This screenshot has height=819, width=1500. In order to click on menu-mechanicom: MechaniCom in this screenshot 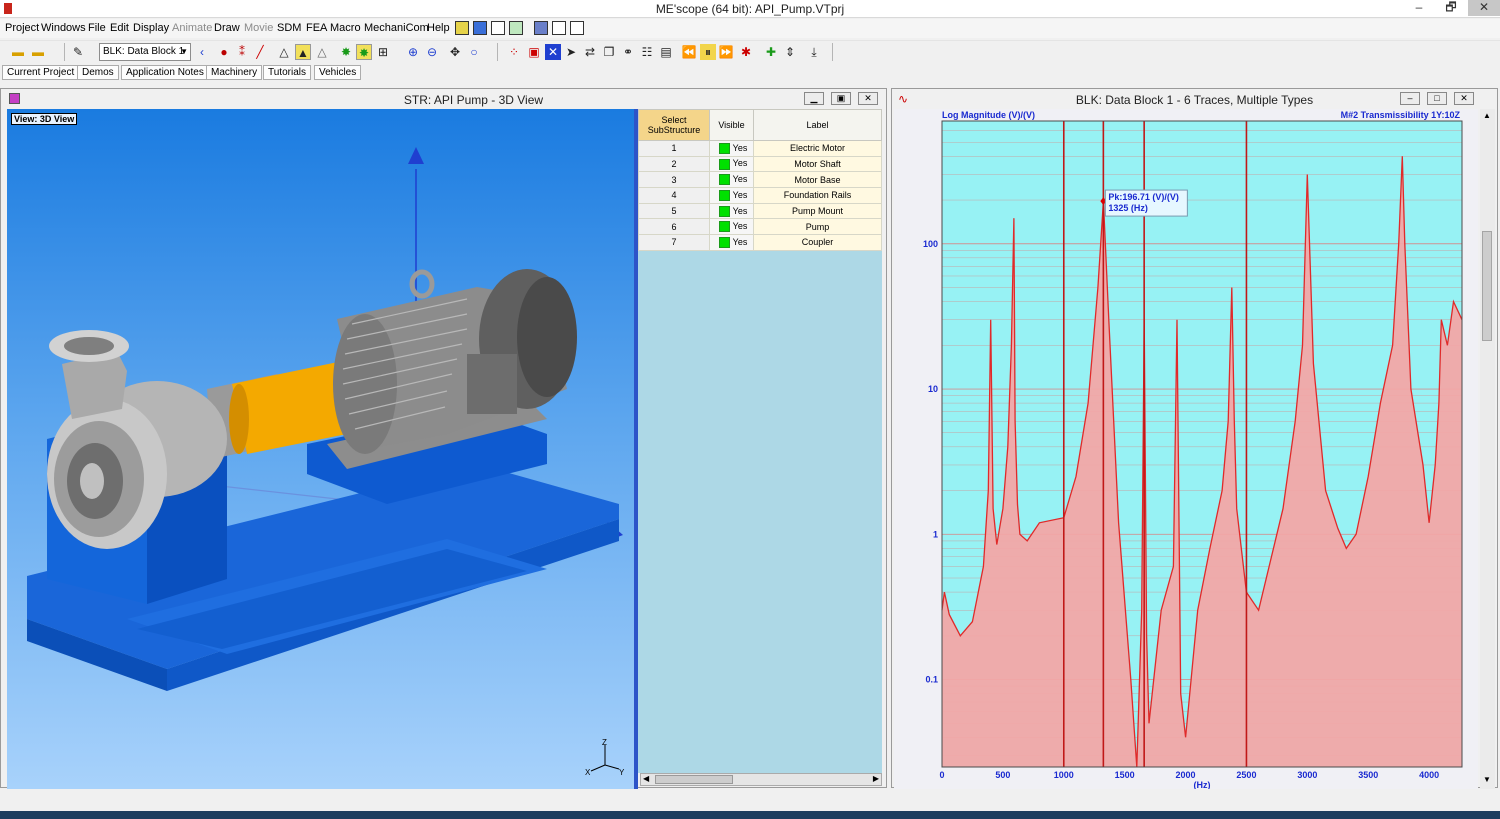, I will do `click(396, 28)`.